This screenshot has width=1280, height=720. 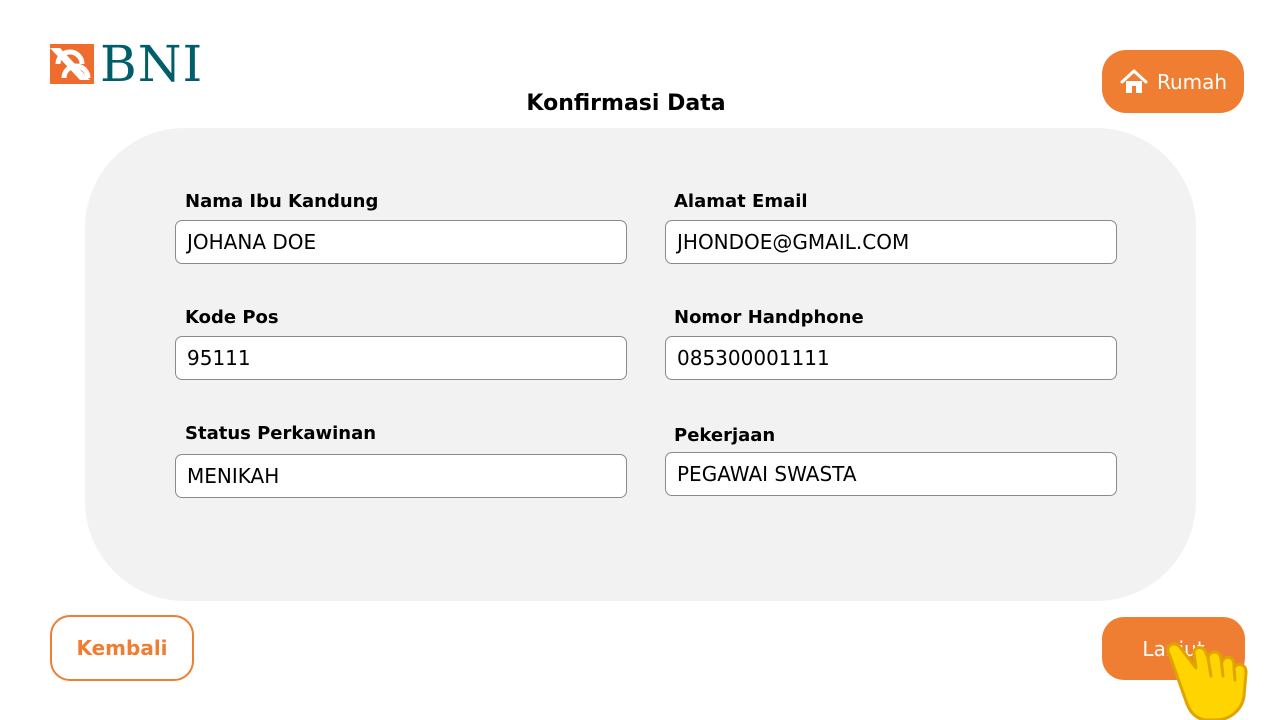 What do you see at coordinates (725, 435) in the screenshot?
I see `occupation-label: Pekerjaan` at bounding box center [725, 435].